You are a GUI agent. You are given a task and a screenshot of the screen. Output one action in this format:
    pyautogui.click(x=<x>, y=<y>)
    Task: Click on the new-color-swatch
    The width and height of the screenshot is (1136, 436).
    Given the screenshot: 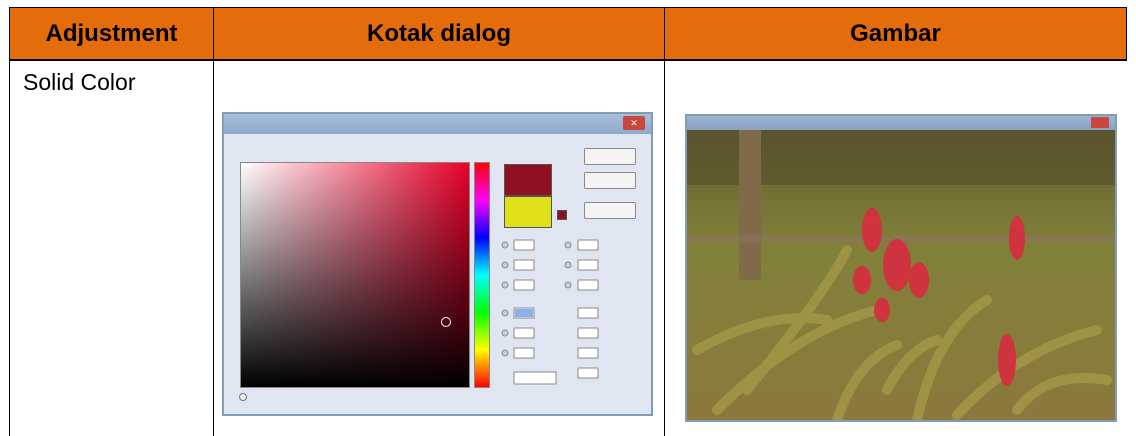 What is the action you would take?
    pyautogui.click(x=528, y=180)
    